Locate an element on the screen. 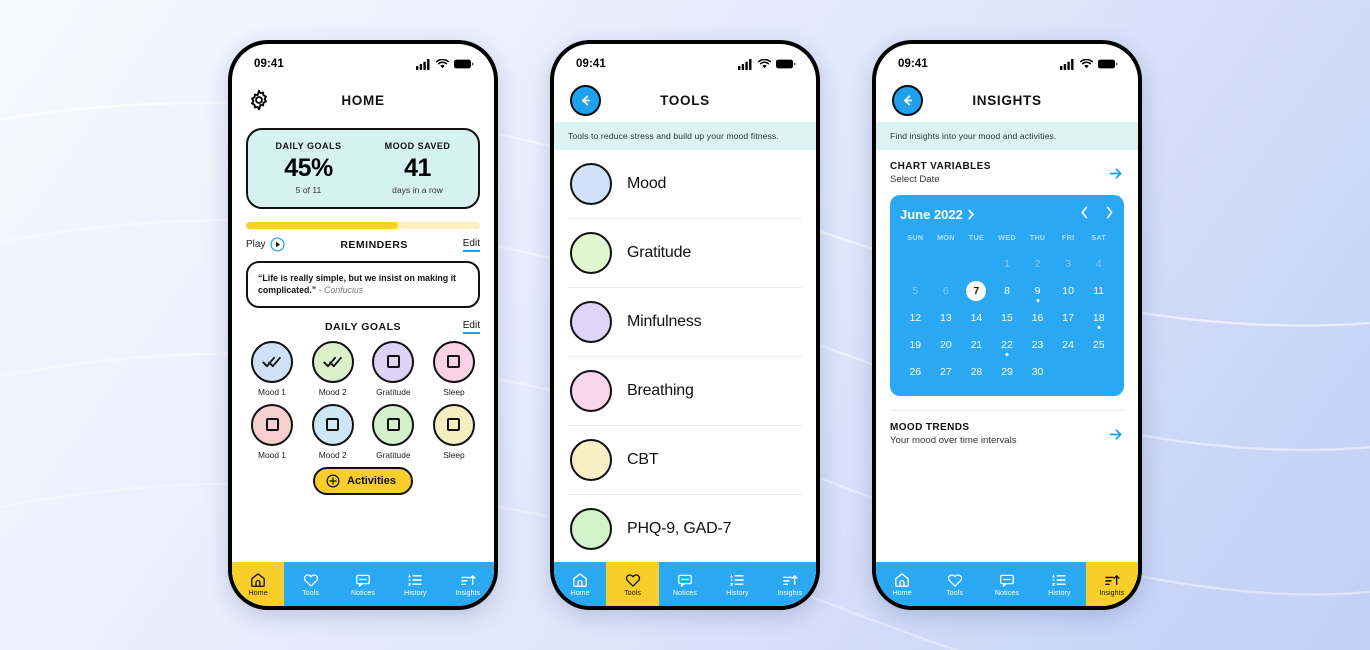  reminders-edit-link: Edit is located at coordinates (471, 245).